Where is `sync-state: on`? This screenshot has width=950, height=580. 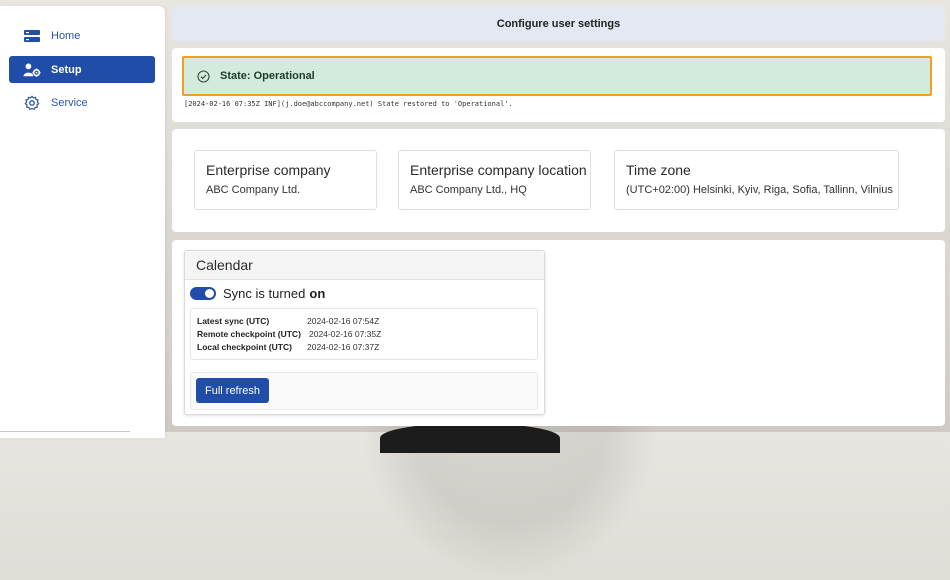
sync-state: on is located at coordinates (317, 293).